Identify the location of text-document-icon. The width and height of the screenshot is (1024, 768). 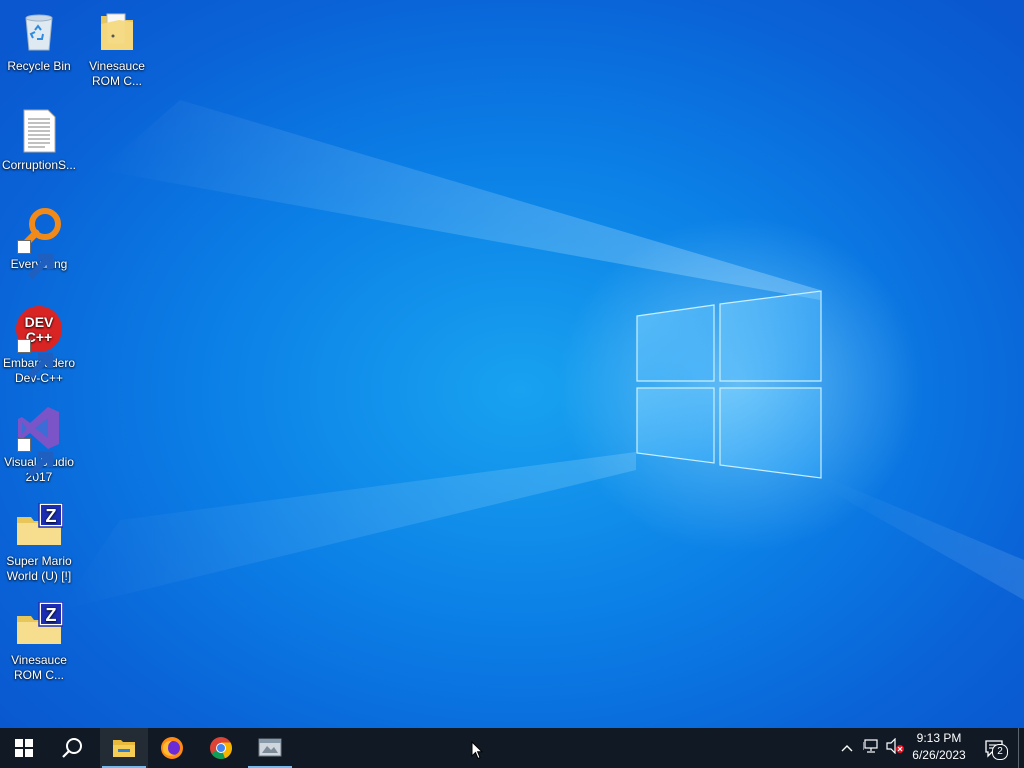
(39, 131).